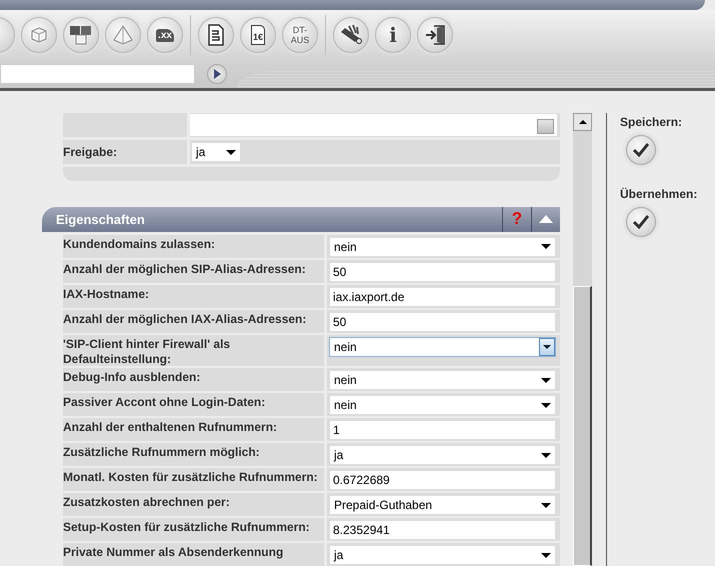  I want to click on pyramid-icon, so click(123, 35).